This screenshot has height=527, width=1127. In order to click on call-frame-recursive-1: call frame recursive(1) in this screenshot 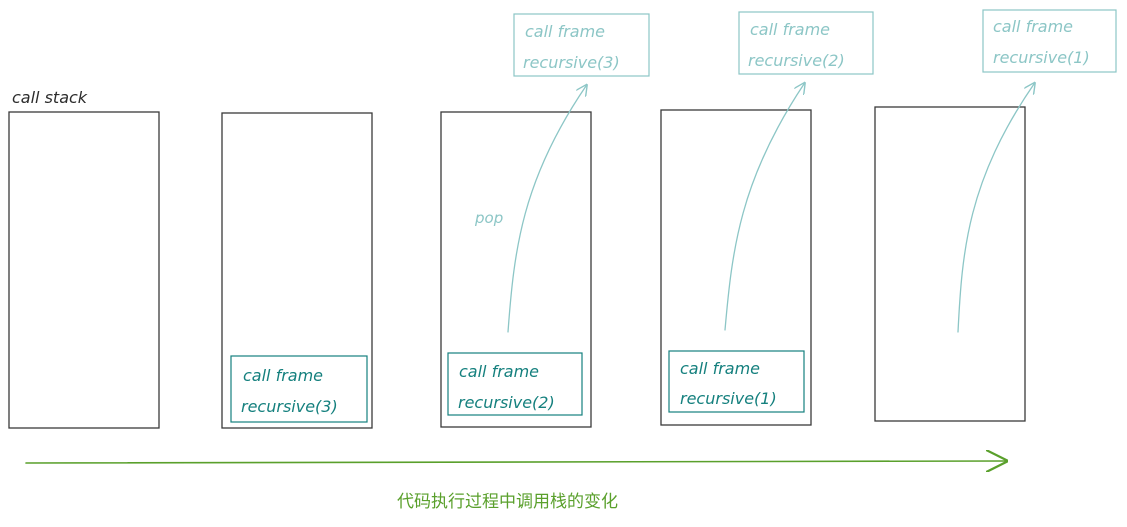, I will do `click(736, 381)`.